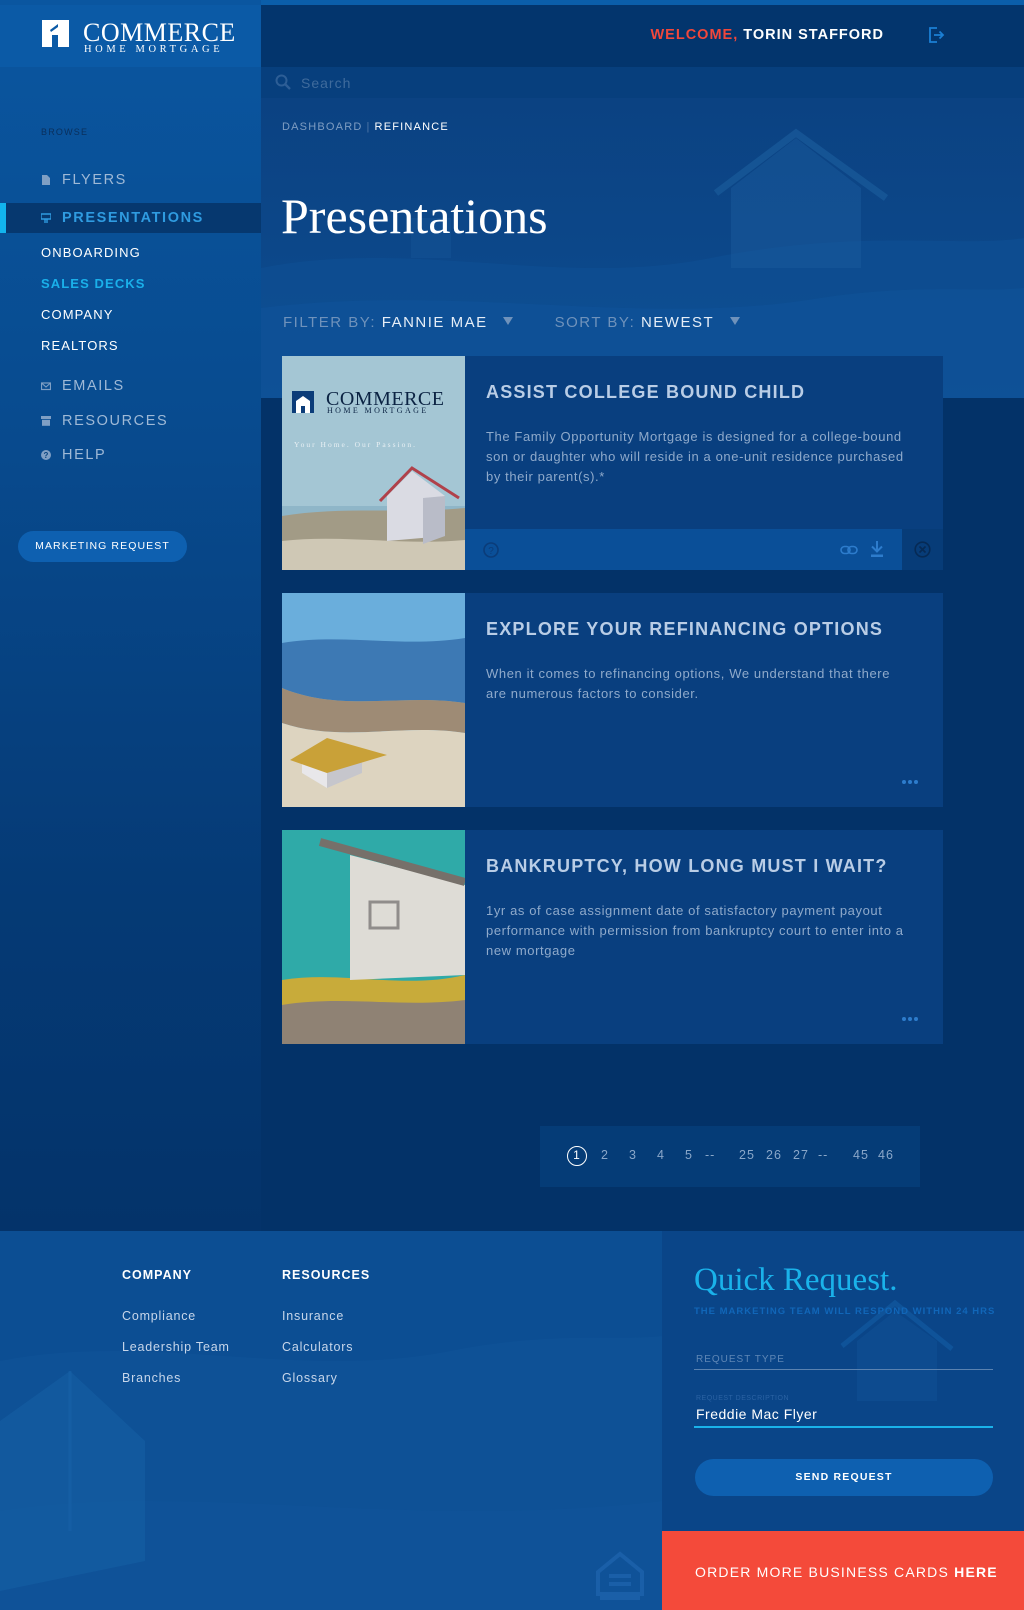 This screenshot has width=1024, height=1610. What do you see at coordinates (730, 1156) in the screenshot?
I see `pagination: 1 2 3 4 5 -- 25 26 27 -- 45 46` at bounding box center [730, 1156].